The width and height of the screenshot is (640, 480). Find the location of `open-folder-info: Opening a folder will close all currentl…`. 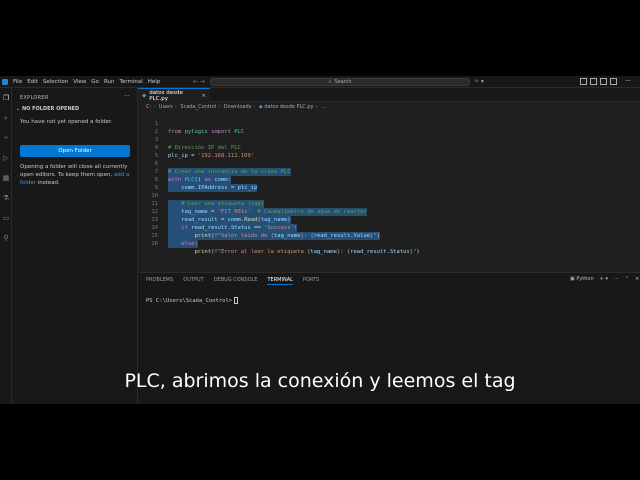

open-folder-info: Opening a folder will close all currentl… is located at coordinates (75, 175).